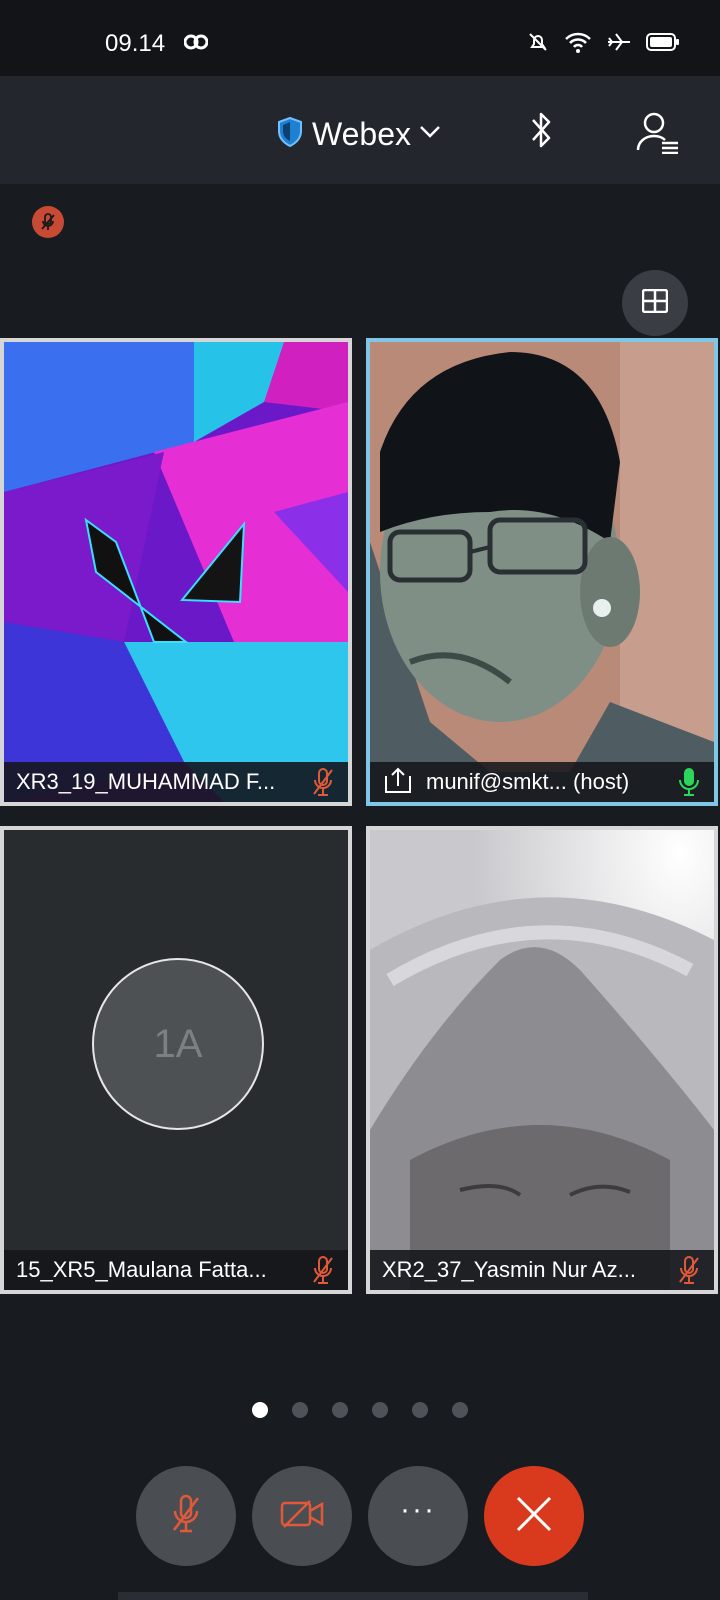 This screenshot has width=720, height=1600. I want to click on participant-tile-active-speaker: munif@smkt... (host), so click(542, 572).